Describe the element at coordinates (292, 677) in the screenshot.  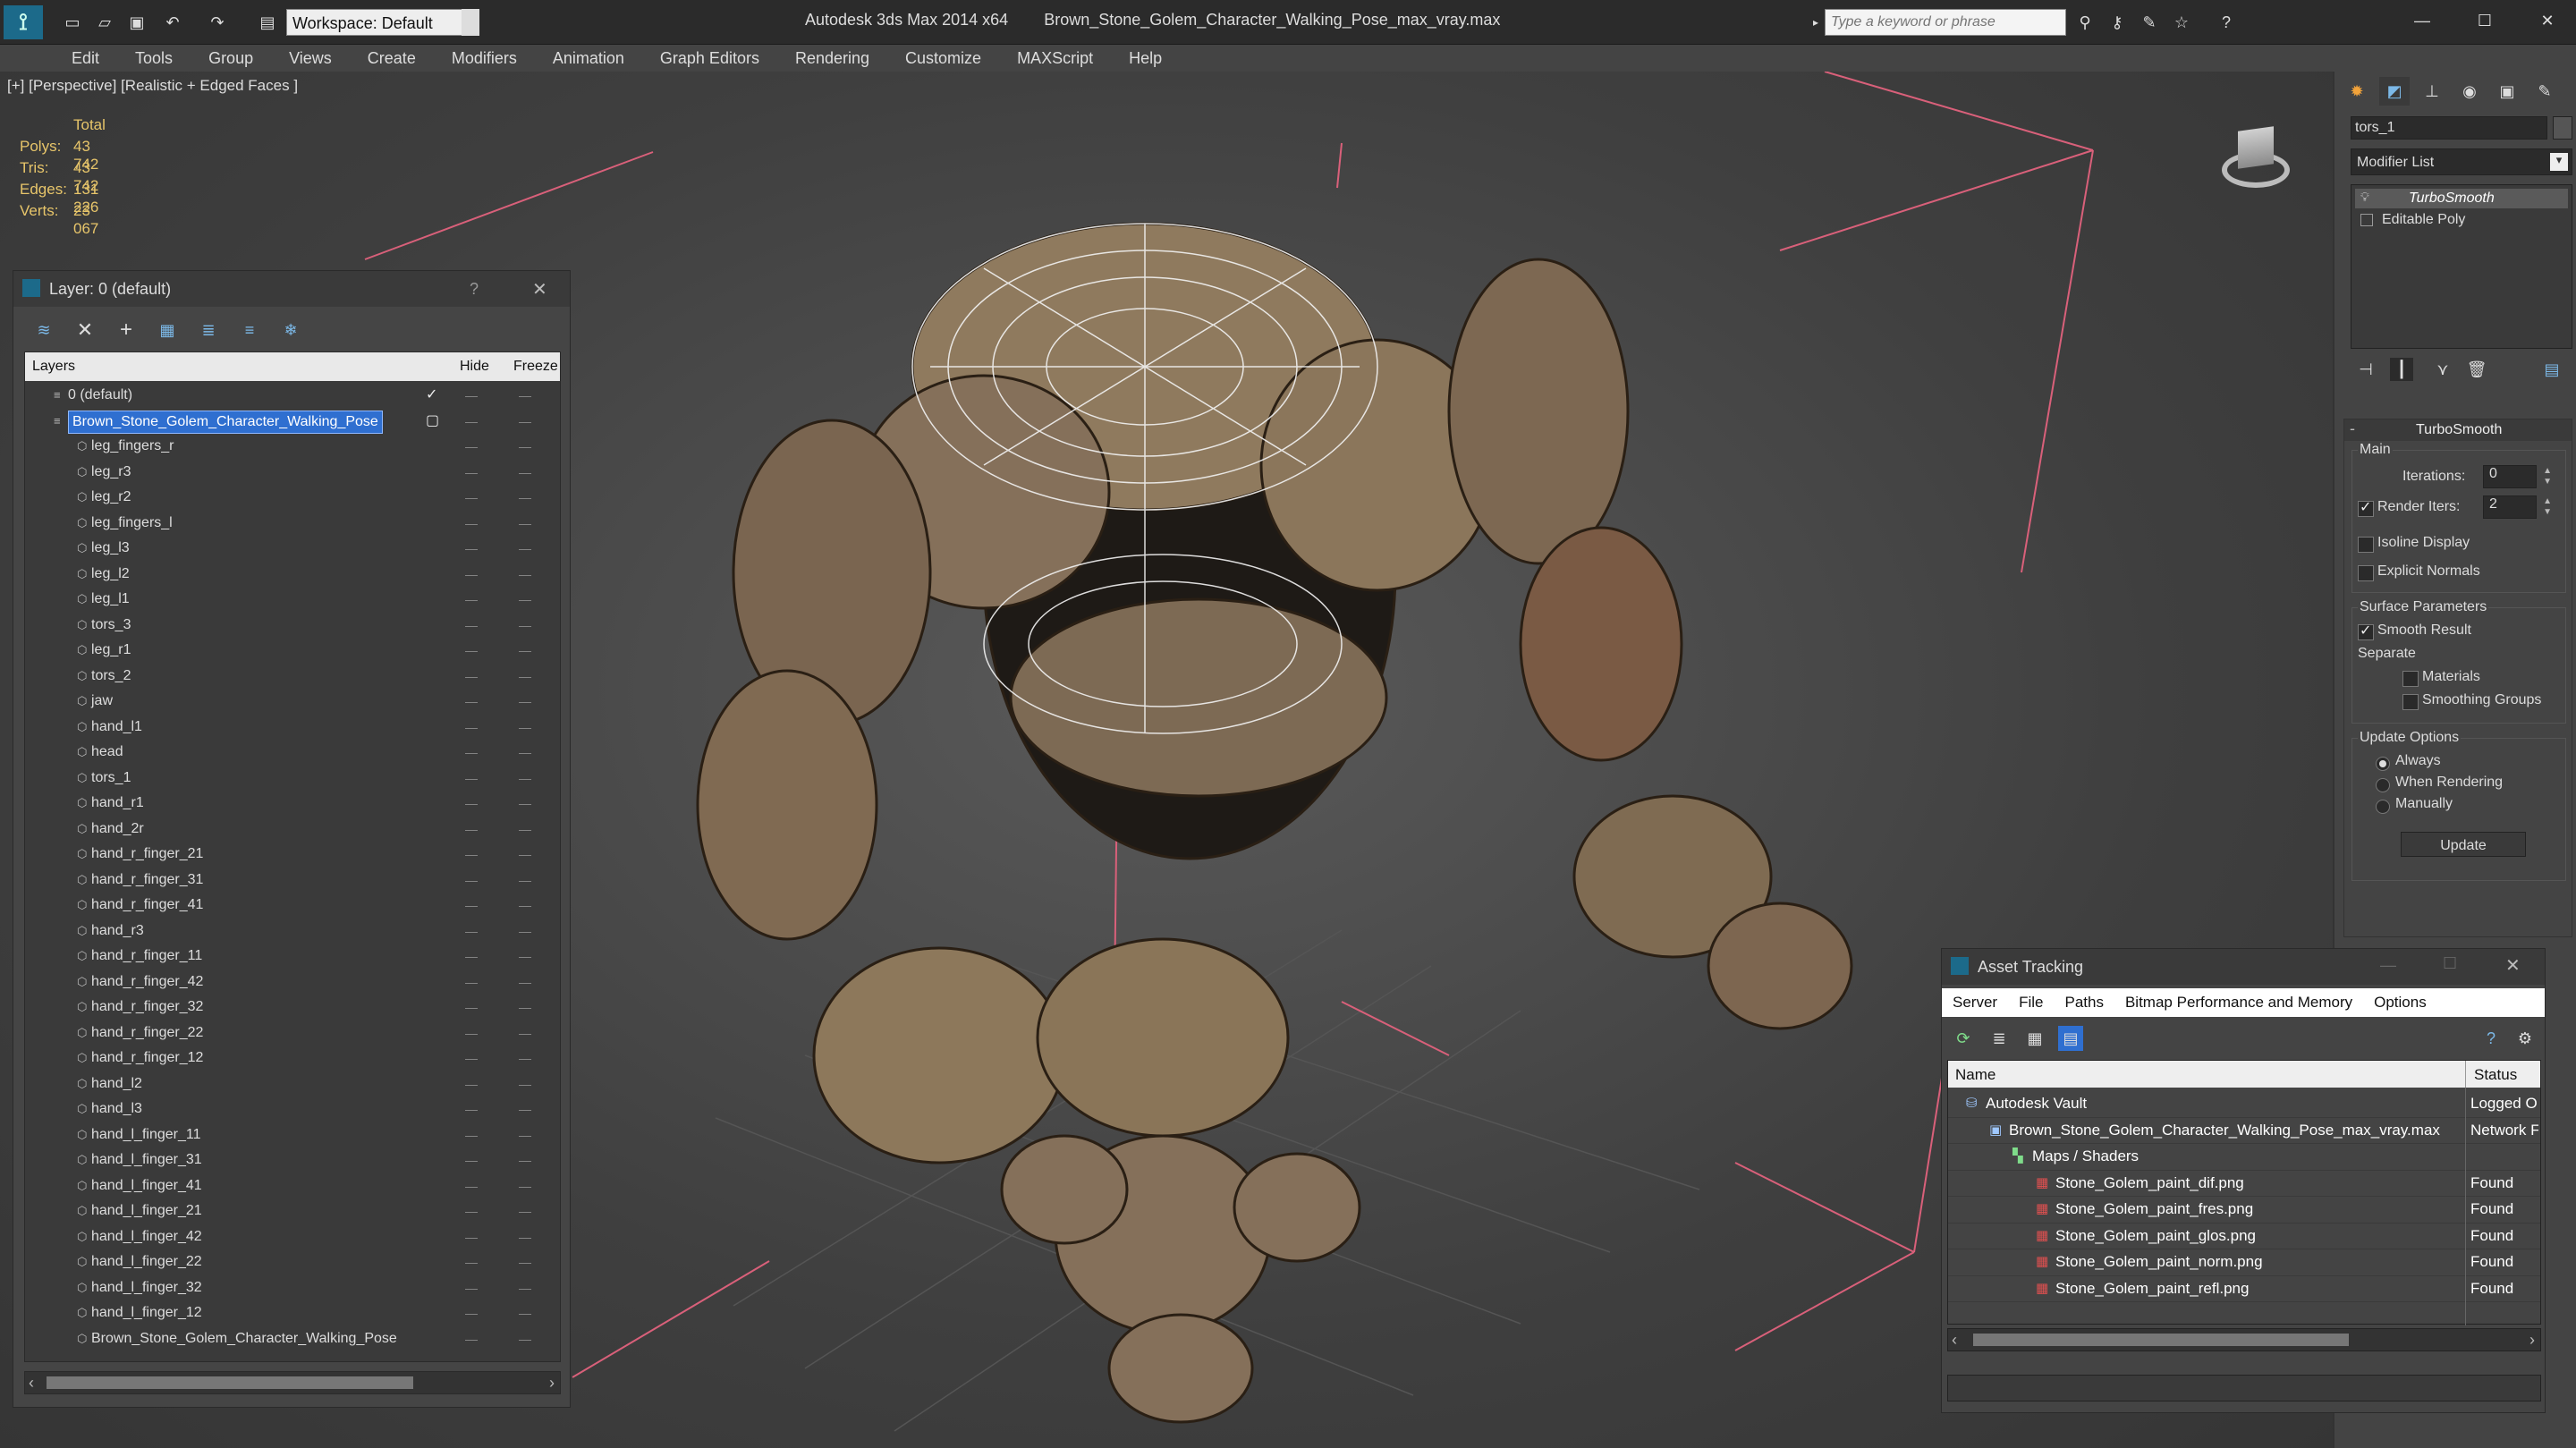
I see `object-row: ⬡ tors_2 — —` at that location.